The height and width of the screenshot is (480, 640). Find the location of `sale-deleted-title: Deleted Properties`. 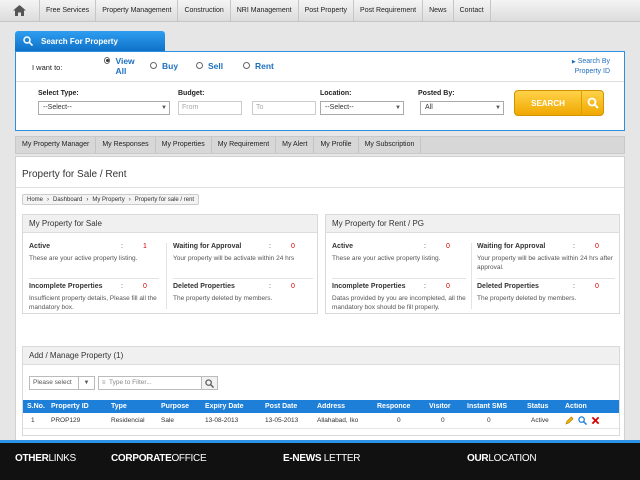

sale-deleted-title: Deleted Properties is located at coordinates (204, 286).